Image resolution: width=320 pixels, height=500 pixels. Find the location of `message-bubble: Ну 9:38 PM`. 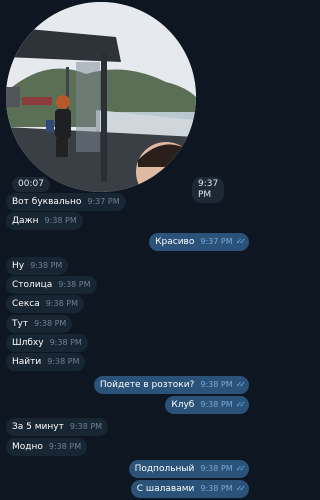

message-bubble: Ну 9:38 PM is located at coordinates (37, 266).